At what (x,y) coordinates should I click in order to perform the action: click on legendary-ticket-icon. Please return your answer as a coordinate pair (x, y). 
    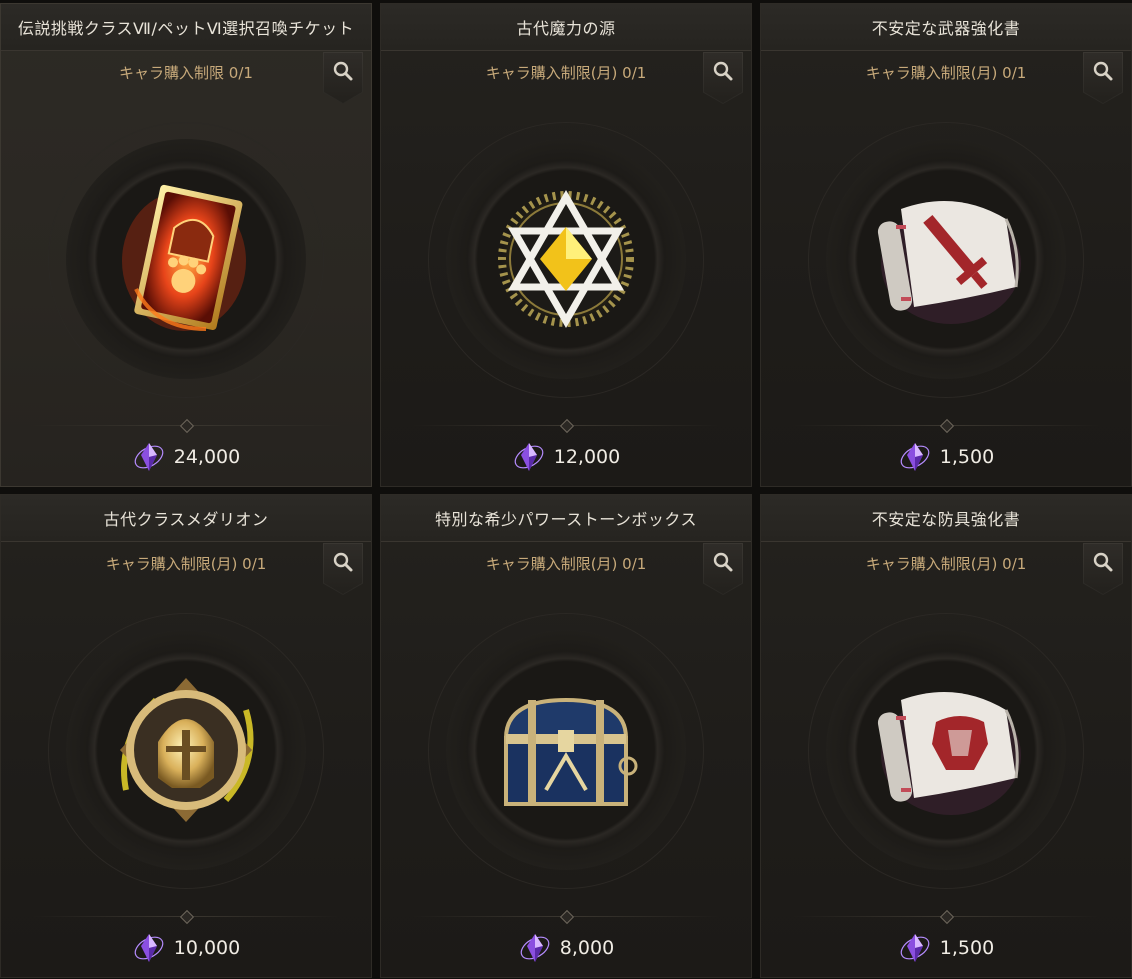
    Looking at the image, I should click on (184, 257).